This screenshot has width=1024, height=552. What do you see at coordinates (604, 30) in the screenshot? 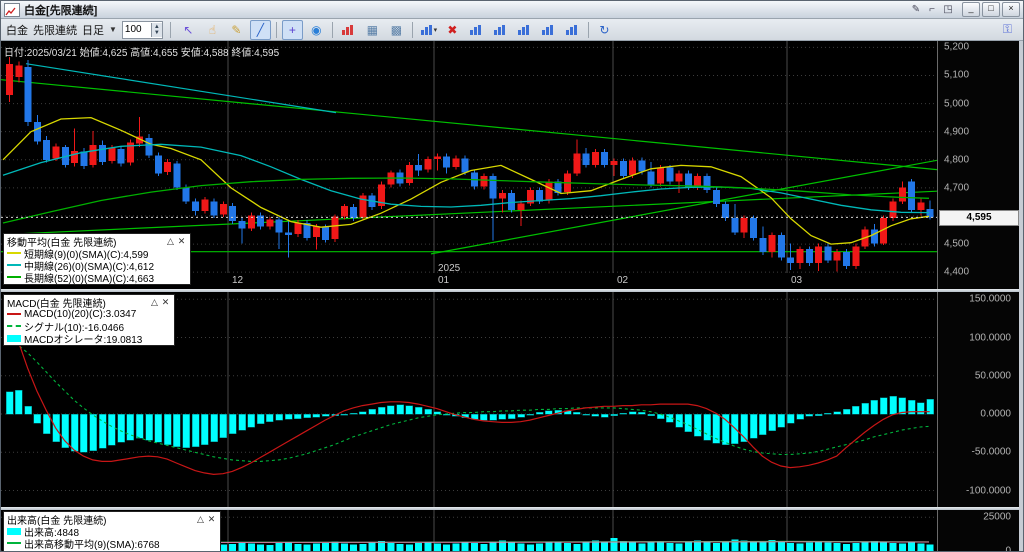
I see `refresh-icon: ↻` at bounding box center [604, 30].